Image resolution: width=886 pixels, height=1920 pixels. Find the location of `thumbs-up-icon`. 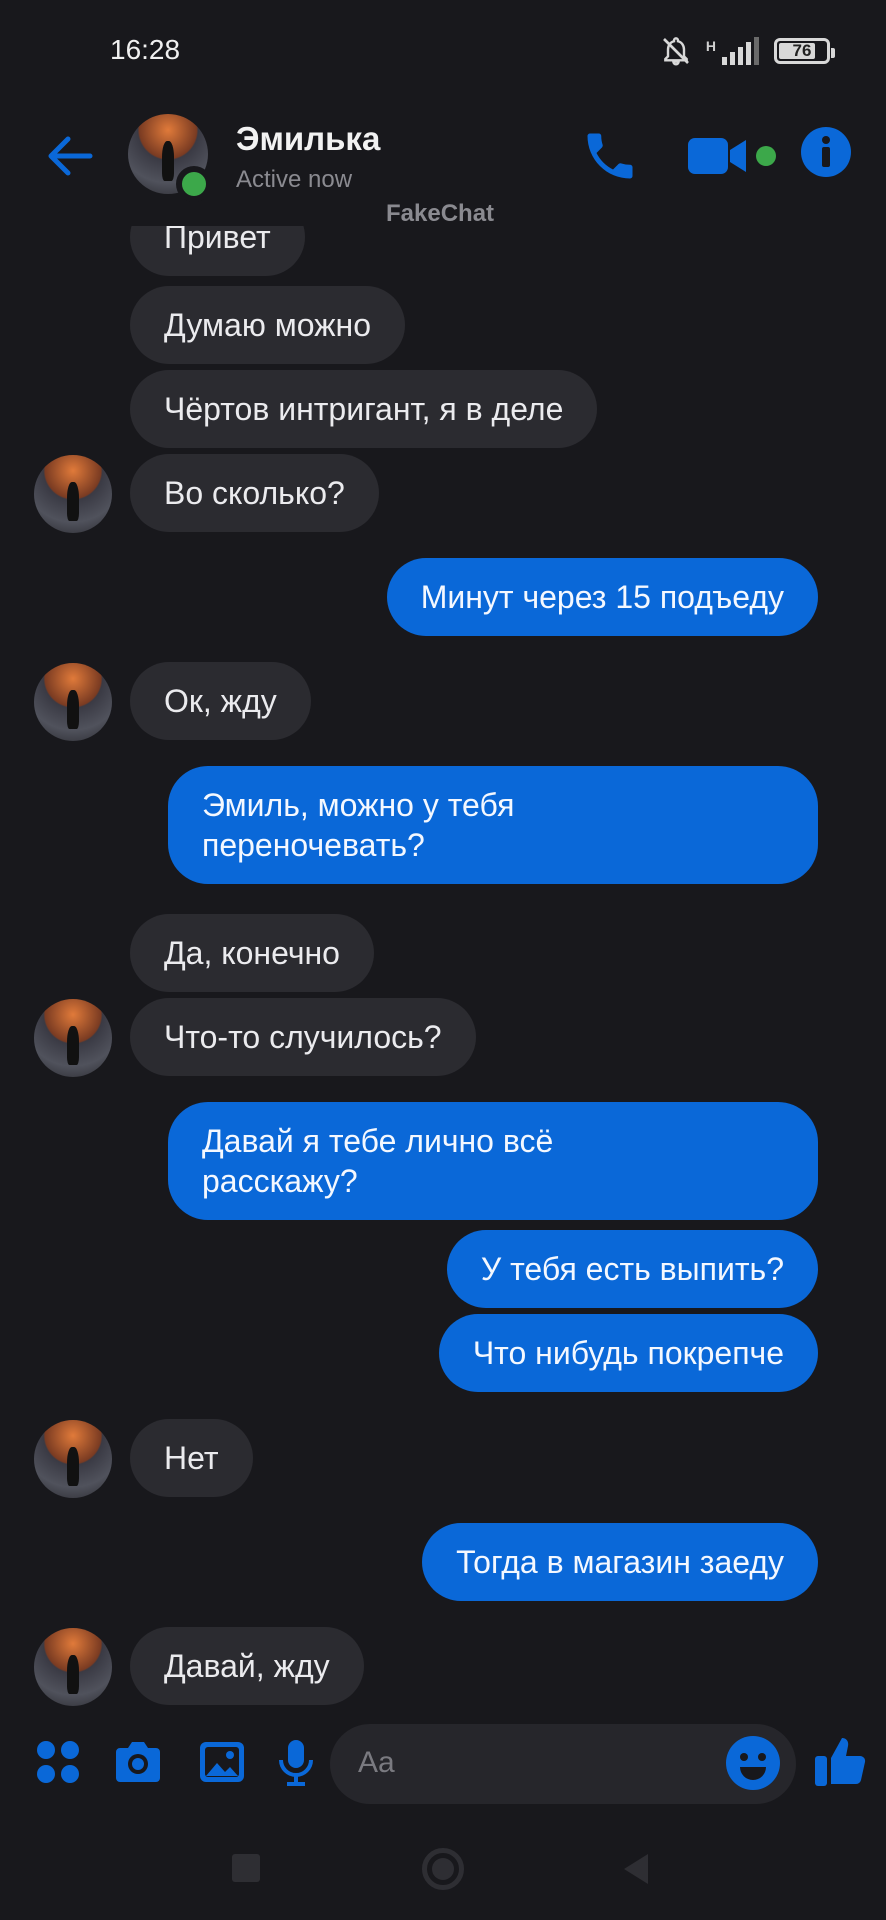

thumbs-up-icon is located at coordinates (841, 1761).